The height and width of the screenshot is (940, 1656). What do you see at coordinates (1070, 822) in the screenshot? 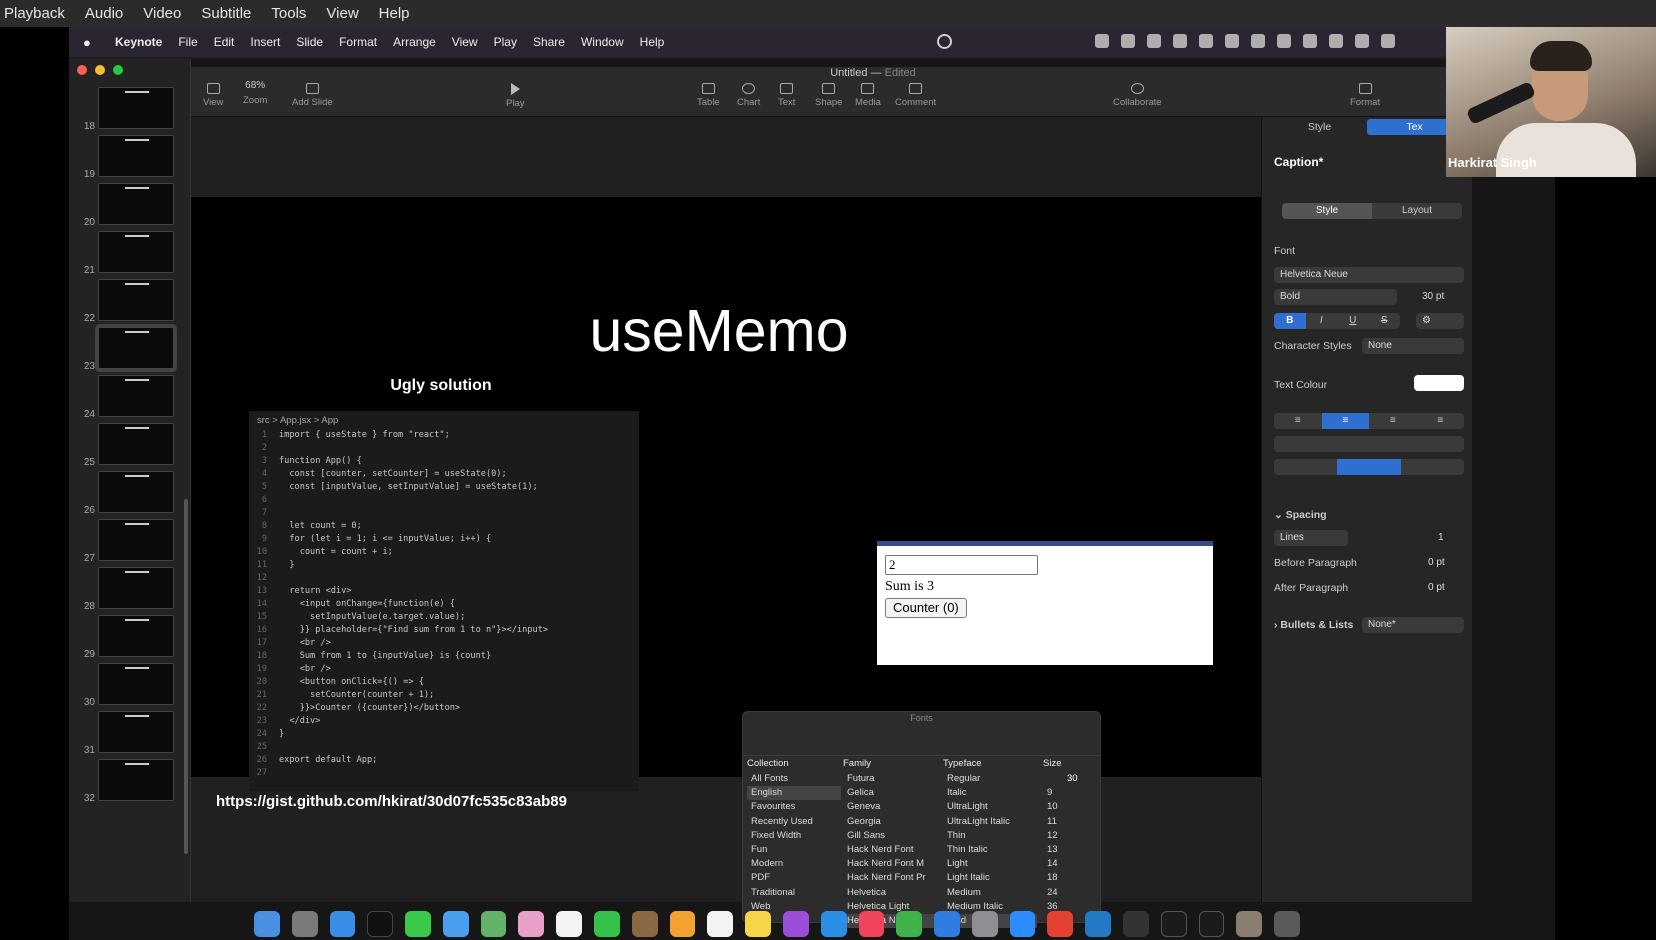
I see `size-item: 11` at bounding box center [1070, 822].